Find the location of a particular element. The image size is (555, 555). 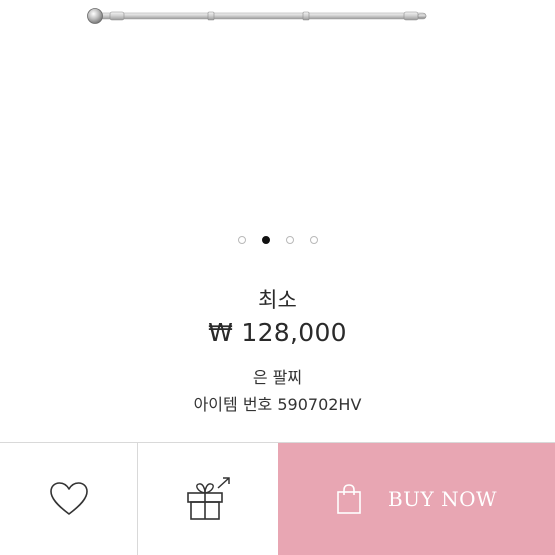

buy-now-button: BUY NOW is located at coordinates (416, 499).